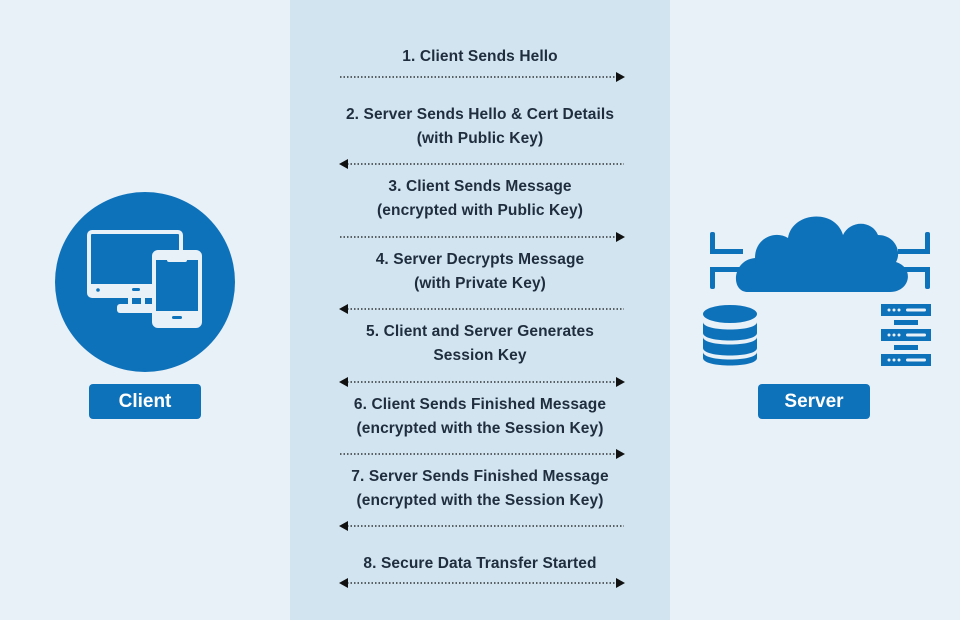 The width and height of the screenshot is (960, 620). What do you see at coordinates (480, 114) in the screenshot?
I see `step-line-1: 2. Server Sends Hello & Cert Details` at bounding box center [480, 114].